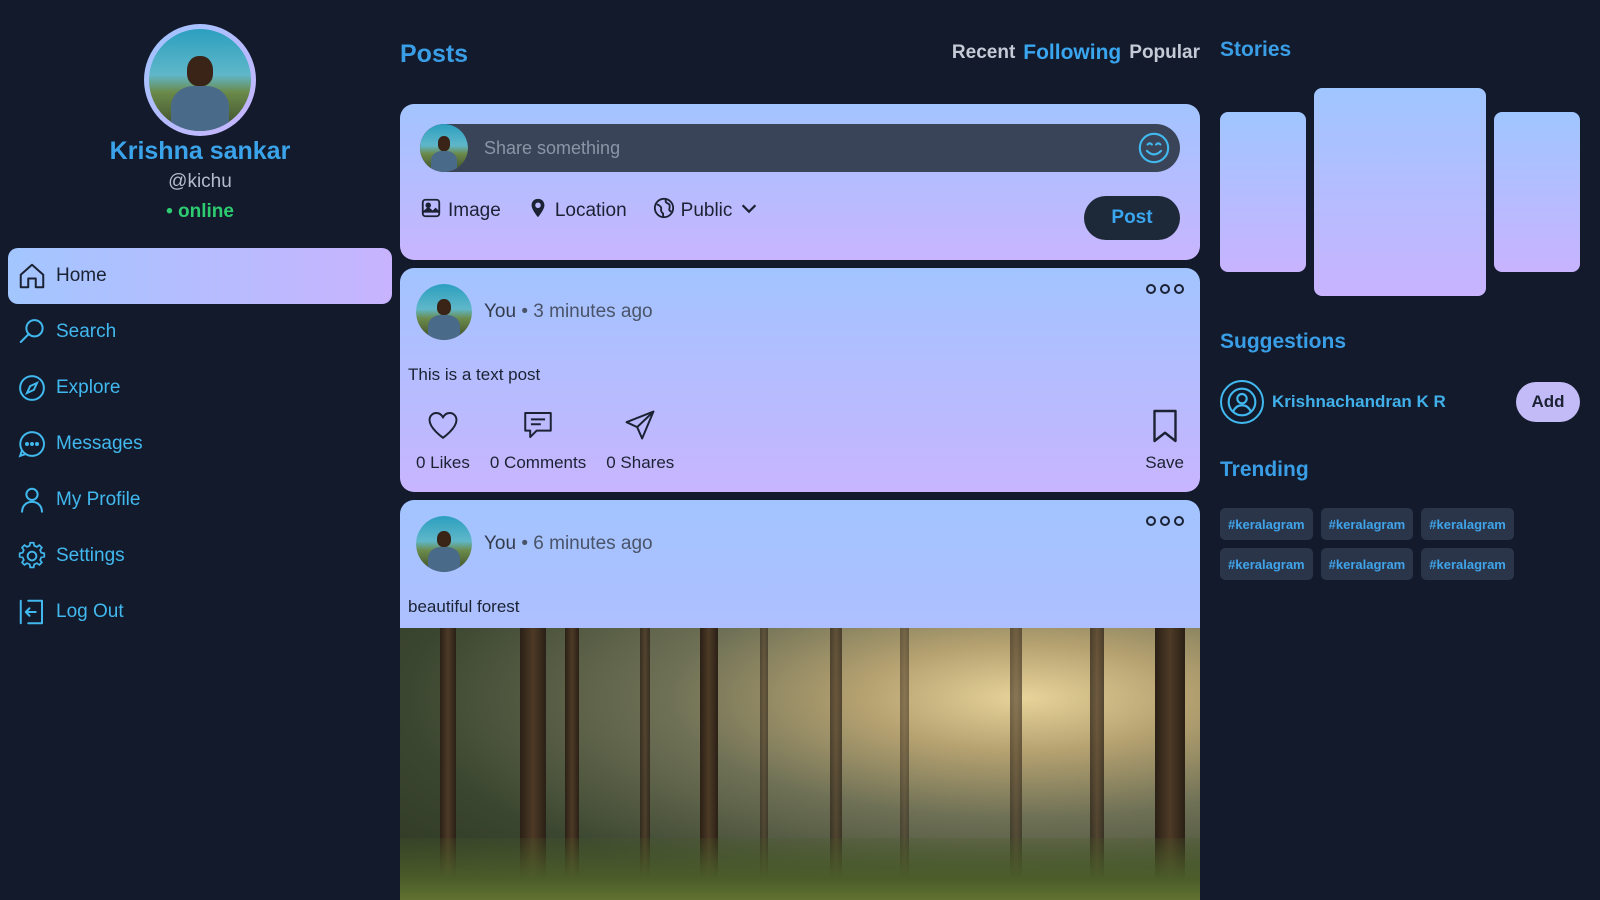 This screenshot has width=1600, height=900. I want to click on share-input, so click(810, 148).